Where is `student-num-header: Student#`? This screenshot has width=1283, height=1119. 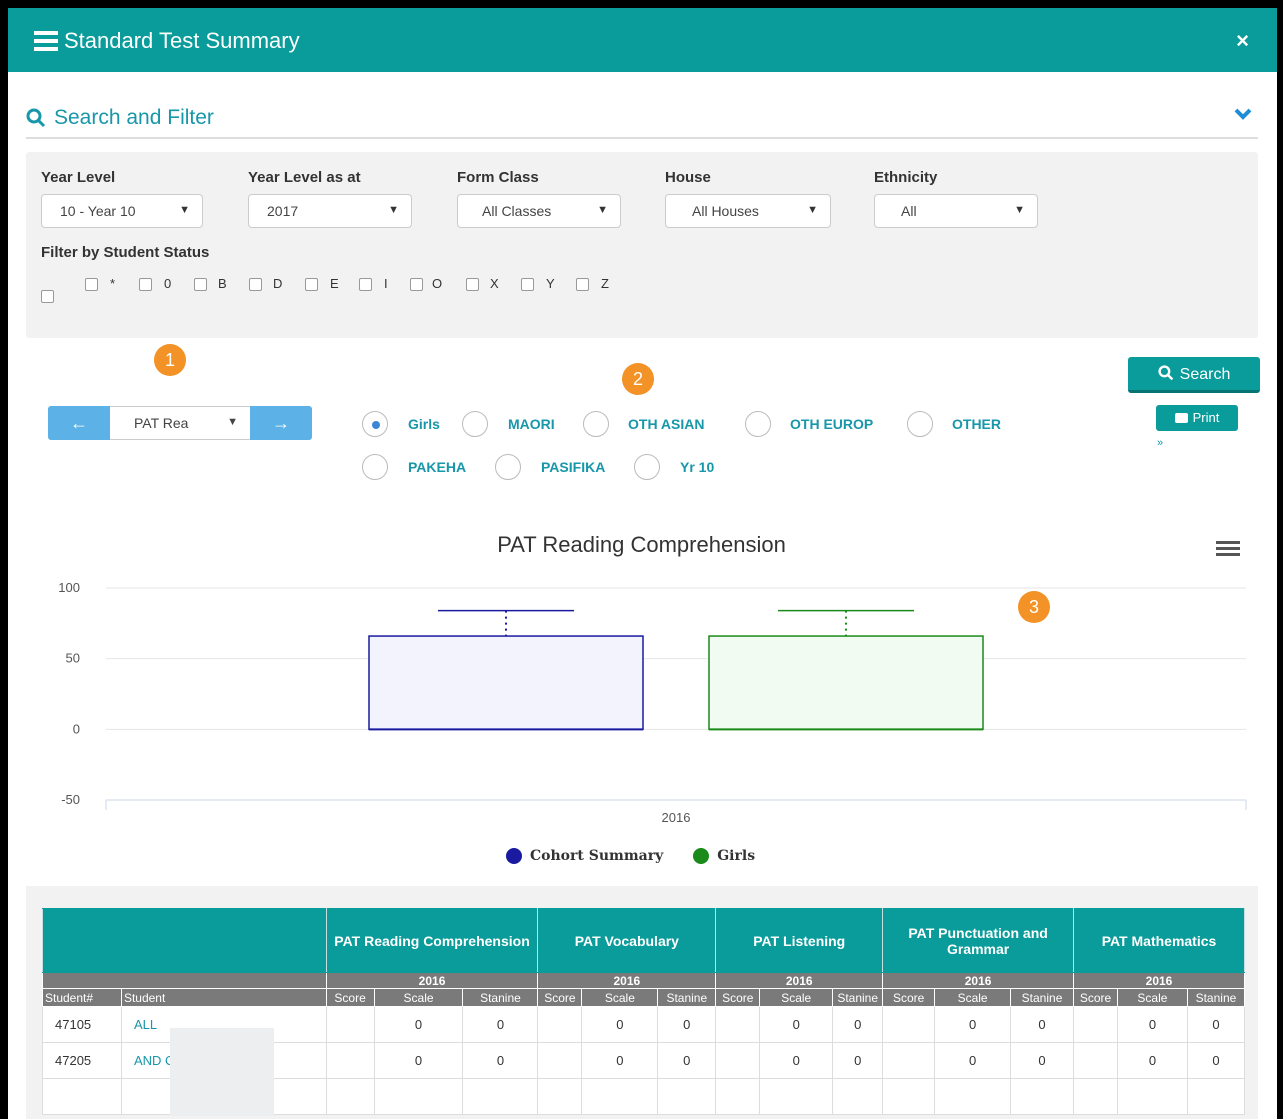 student-num-header: Student# is located at coordinates (82, 997).